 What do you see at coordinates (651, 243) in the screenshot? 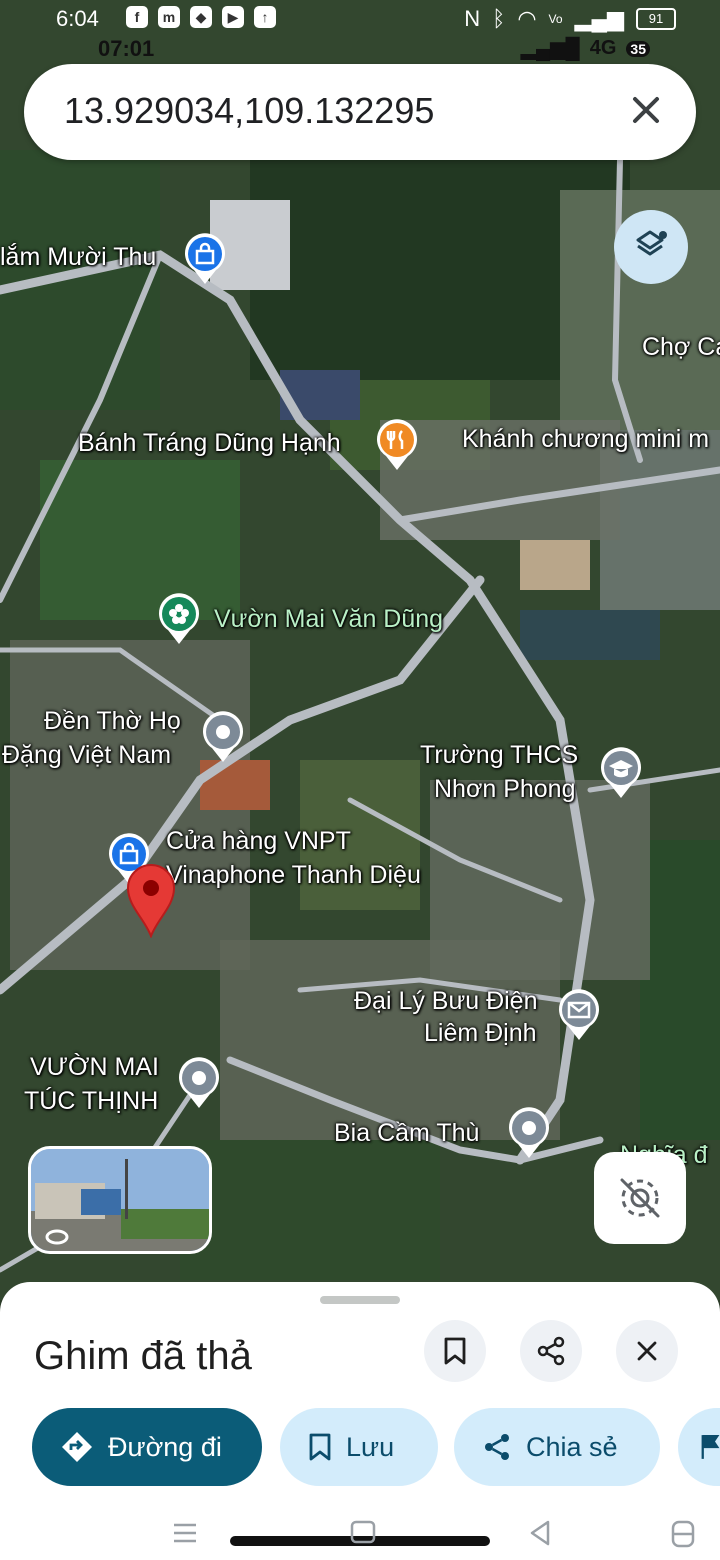
I see `layers-icon` at bounding box center [651, 243].